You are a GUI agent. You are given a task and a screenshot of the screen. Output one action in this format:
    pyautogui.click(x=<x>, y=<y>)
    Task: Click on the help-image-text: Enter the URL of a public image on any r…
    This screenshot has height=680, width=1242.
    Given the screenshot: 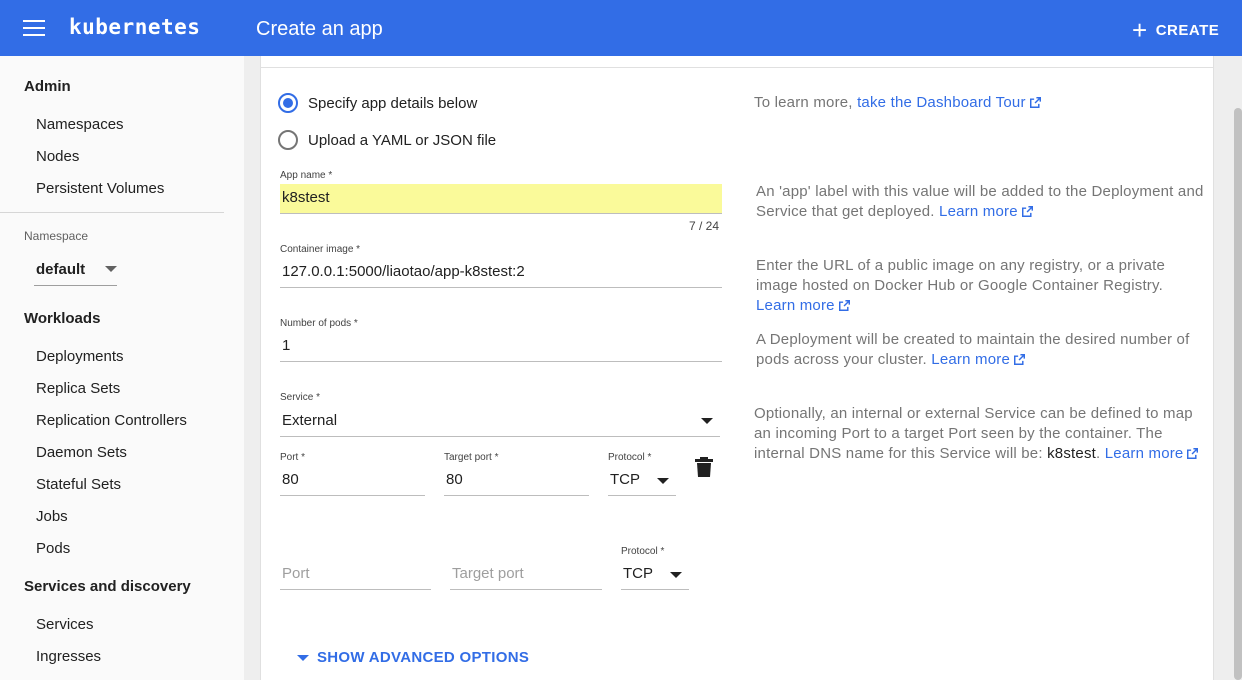 What is the action you would take?
    pyautogui.click(x=961, y=275)
    